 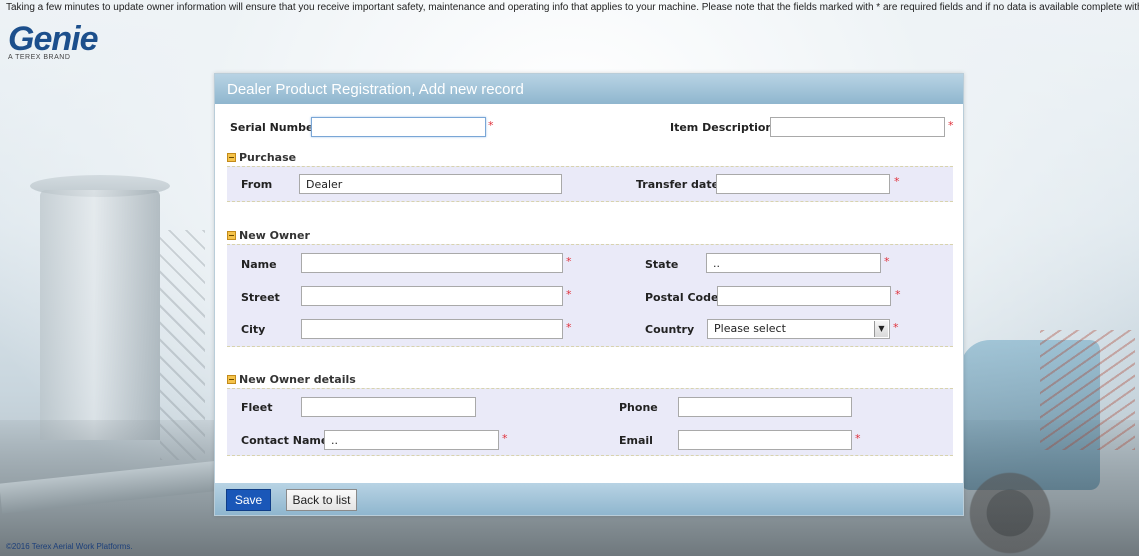 What do you see at coordinates (590, 422) in the screenshot?
I see `new-owner-details-section: Fleet Phone Contact Name * Email *` at bounding box center [590, 422].